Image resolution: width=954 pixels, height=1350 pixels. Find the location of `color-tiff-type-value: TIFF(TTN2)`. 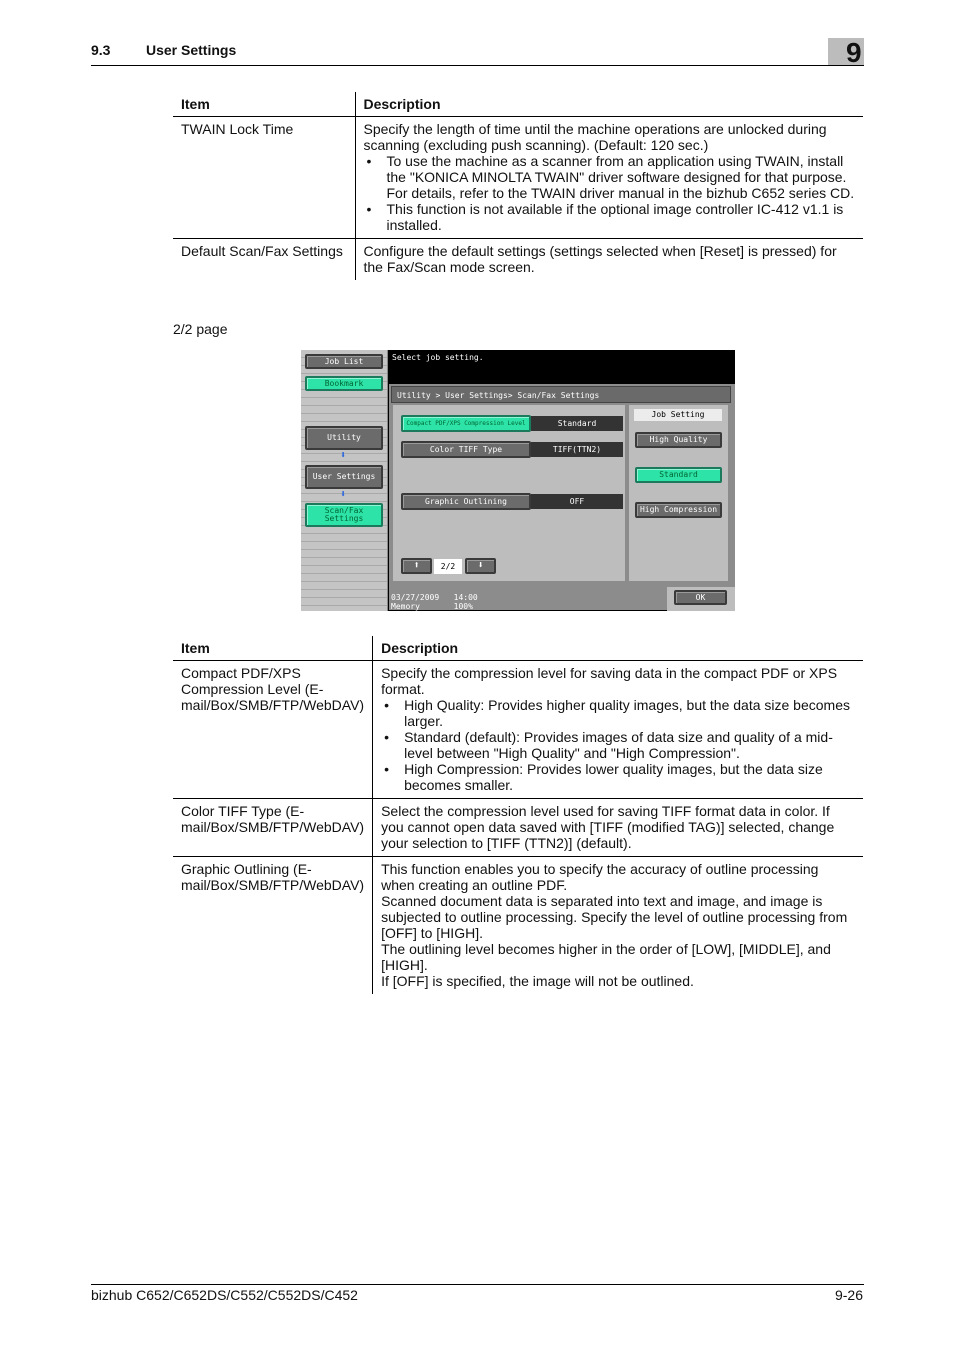

color-tiff-type-value: TIFF(TTN2) is located at coordinates (577, 449).